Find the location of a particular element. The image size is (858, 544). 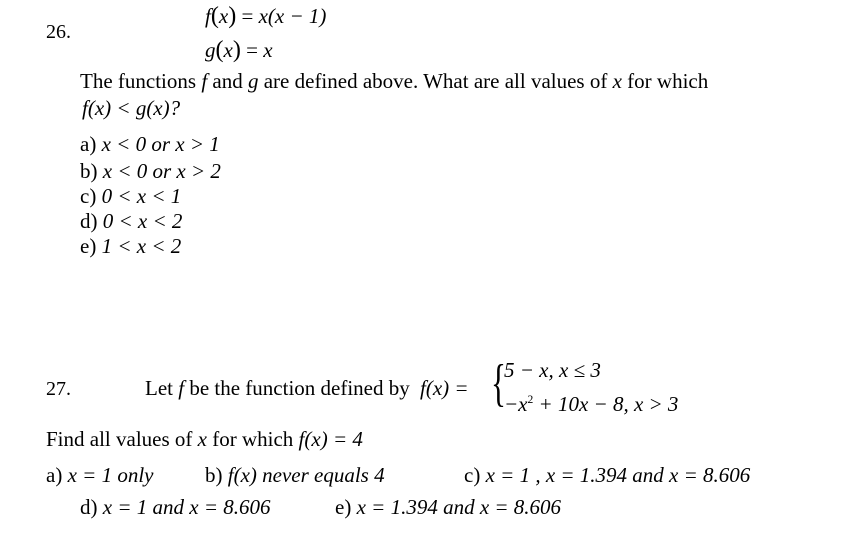

q27-piece-2: −x2 + 10x − 8, x > 3 is located at coordinates (591, 404).